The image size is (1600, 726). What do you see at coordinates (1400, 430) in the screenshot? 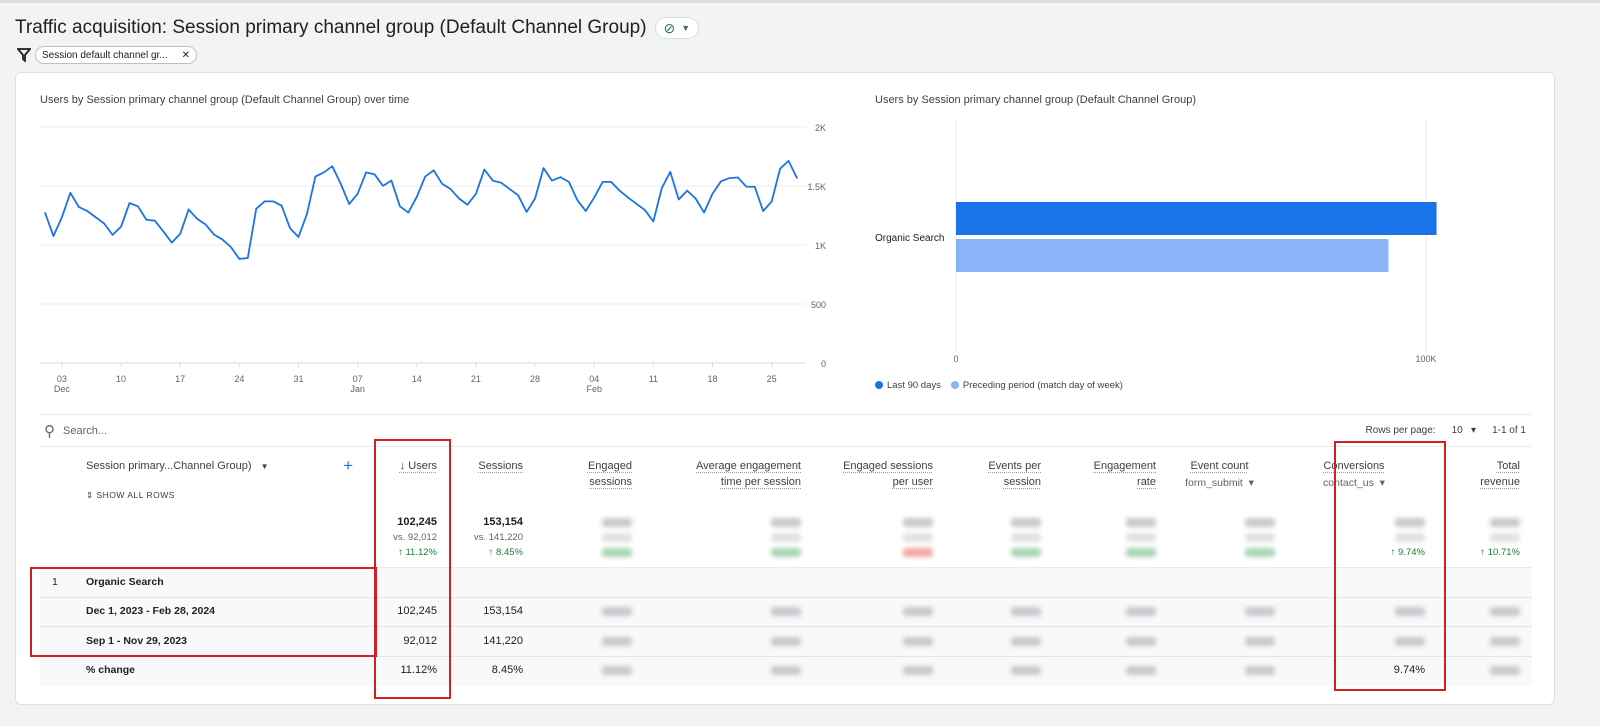
I see `rows-per-page-label: Rows per page:` at bounding box center [1400, 430].